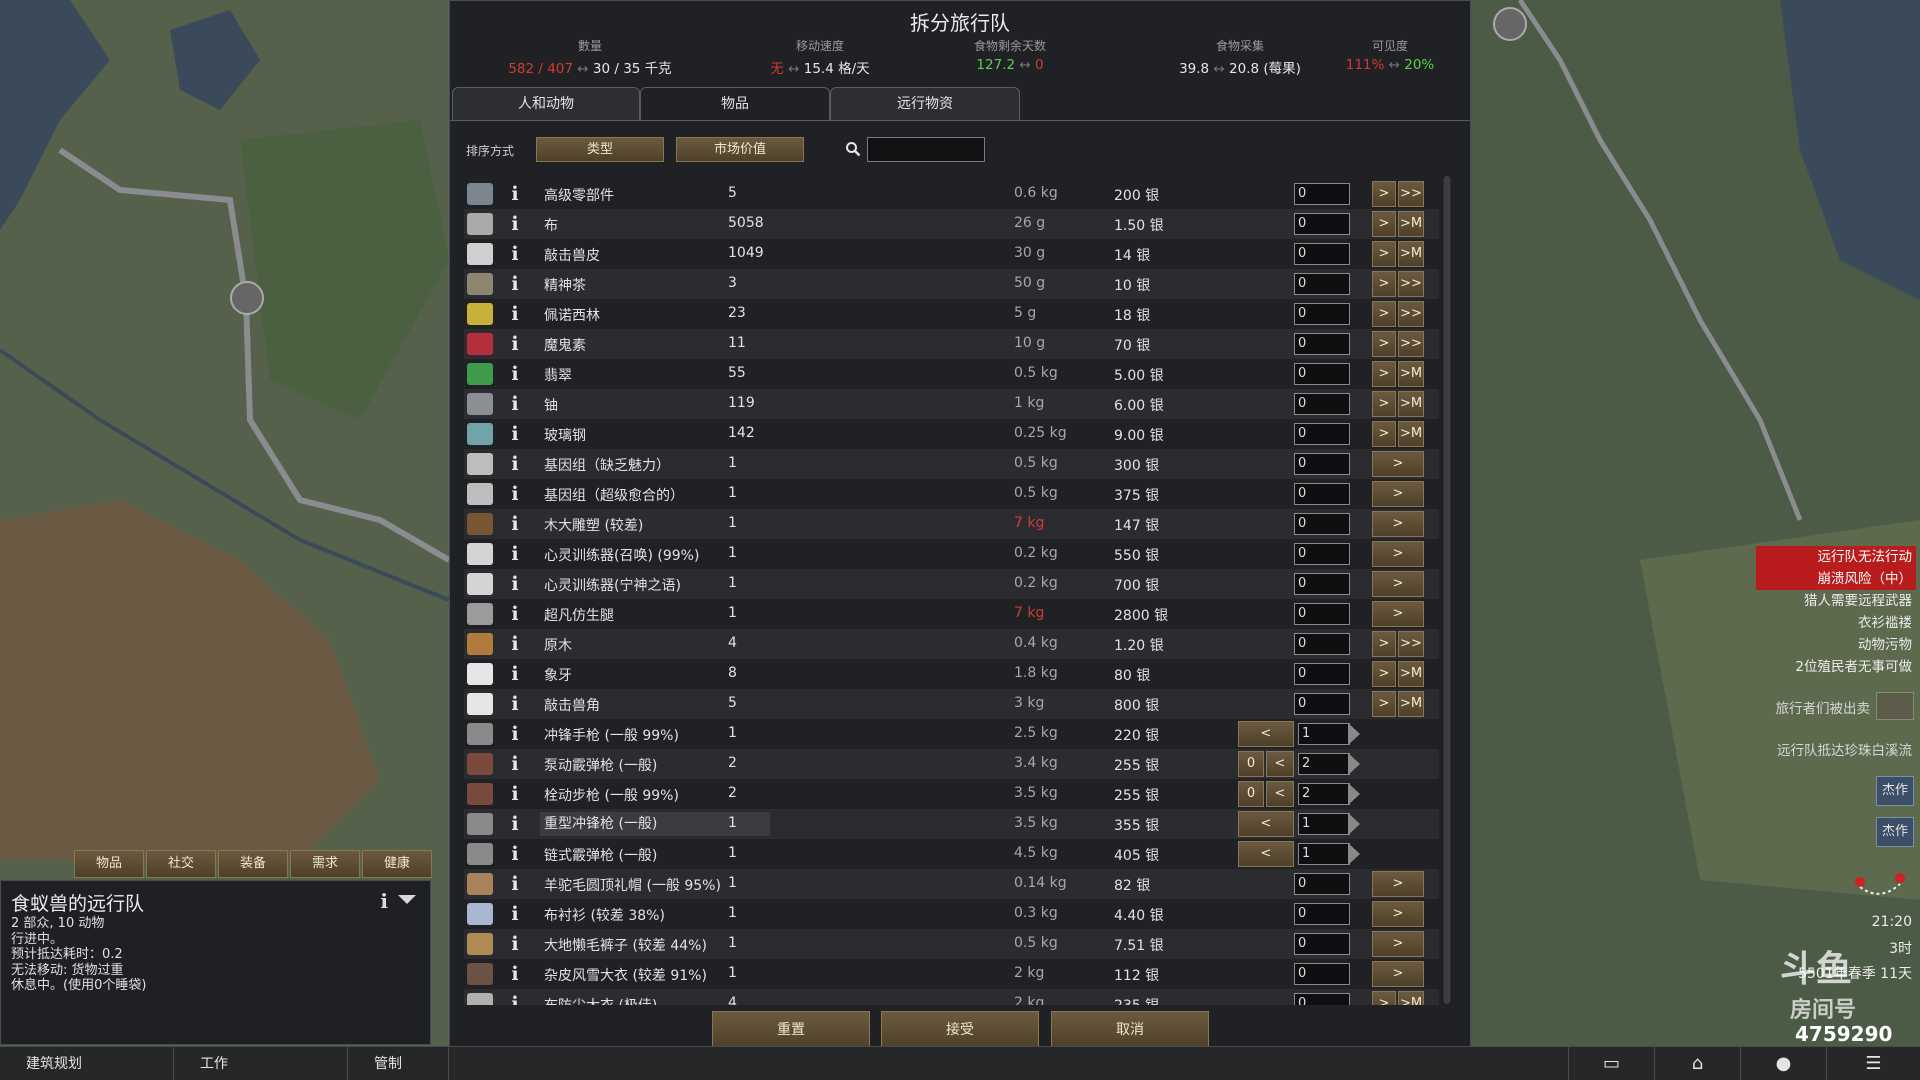  I want to click on factions-icon: ⌂, so click(1697, 1063).